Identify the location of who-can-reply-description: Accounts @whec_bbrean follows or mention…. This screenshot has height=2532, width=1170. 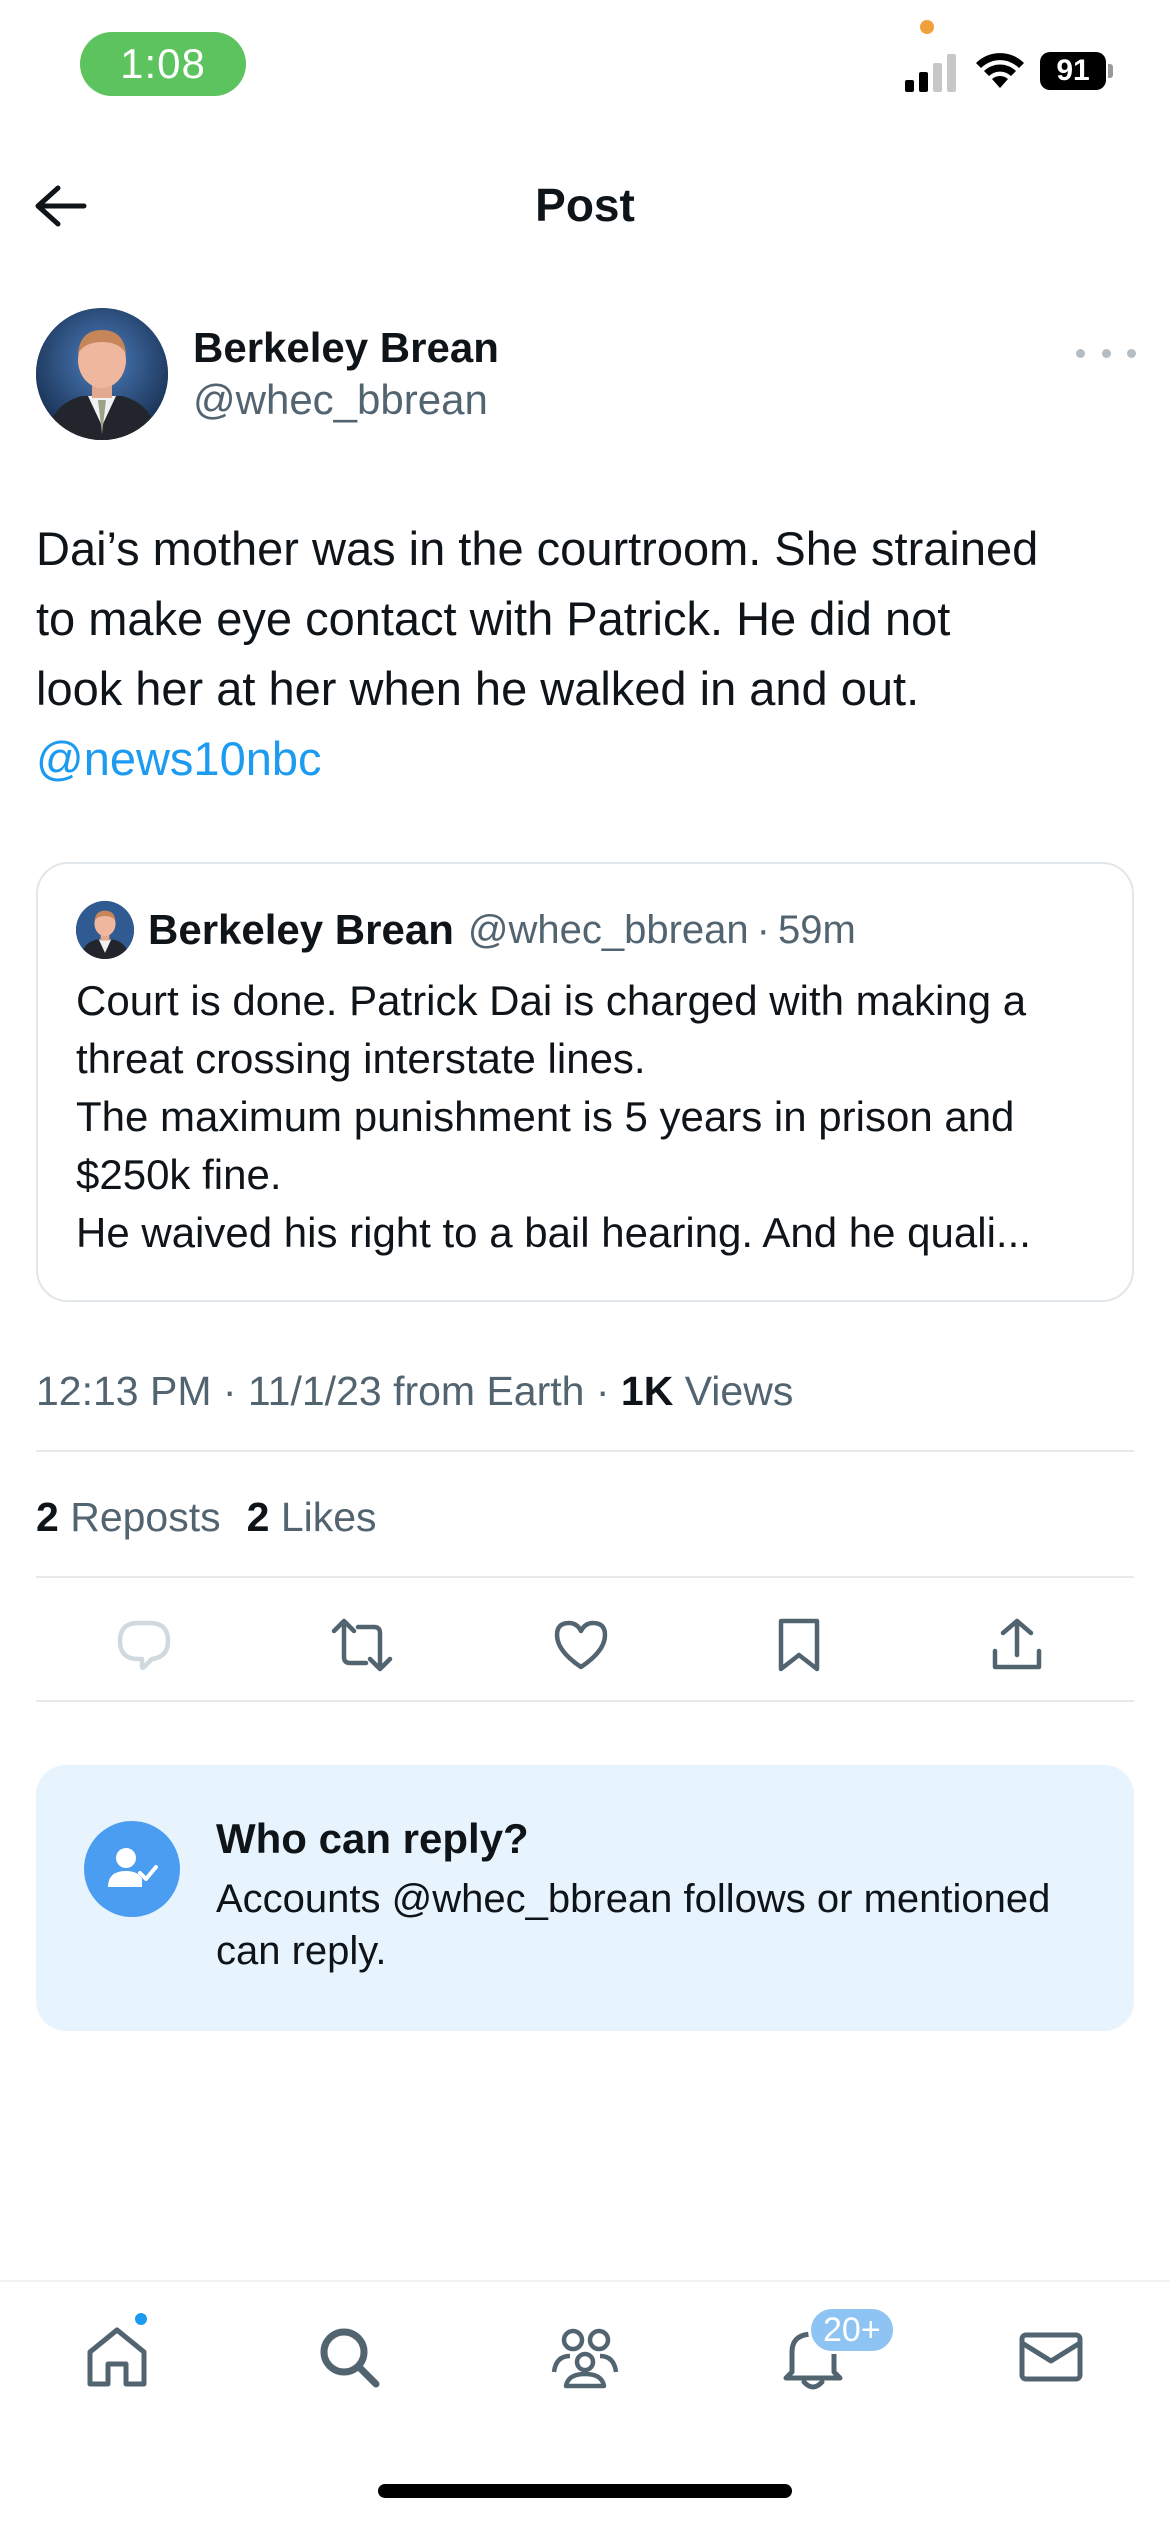
(633, 1925).